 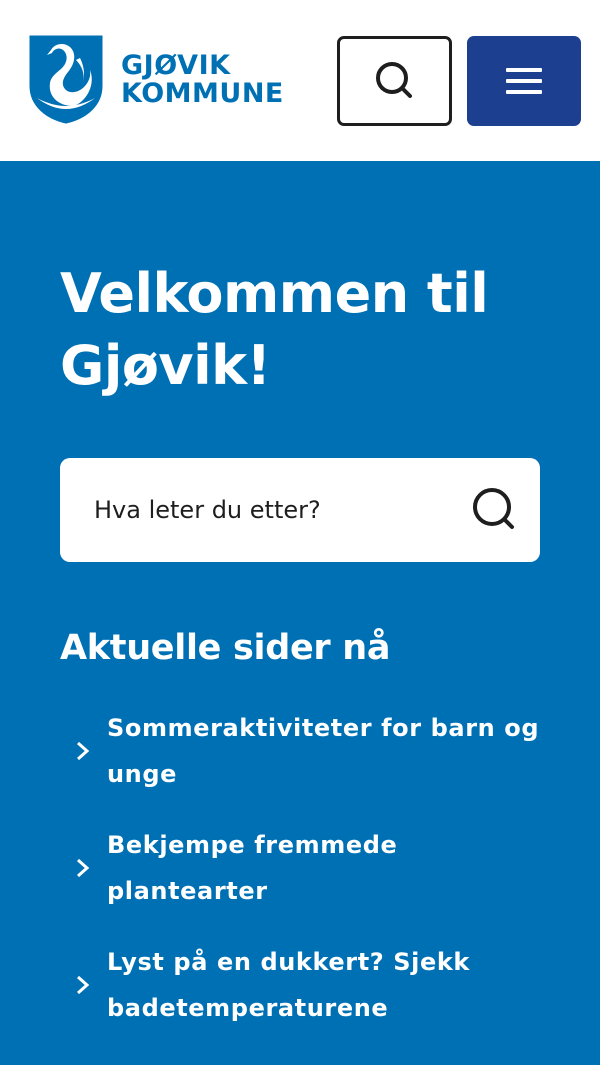 I want to click on link-label: Bekjempe fremmede plantearter, so click(x=252, y=868).